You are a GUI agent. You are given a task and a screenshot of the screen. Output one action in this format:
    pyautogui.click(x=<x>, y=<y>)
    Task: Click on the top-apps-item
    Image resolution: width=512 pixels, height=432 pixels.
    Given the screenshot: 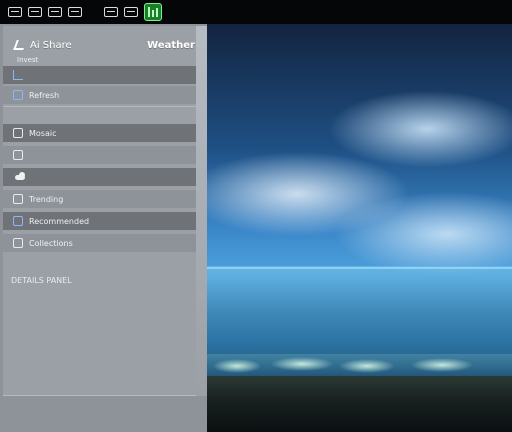 What is the action you would take?
    pyautogui.click(x=55, y=12)
    